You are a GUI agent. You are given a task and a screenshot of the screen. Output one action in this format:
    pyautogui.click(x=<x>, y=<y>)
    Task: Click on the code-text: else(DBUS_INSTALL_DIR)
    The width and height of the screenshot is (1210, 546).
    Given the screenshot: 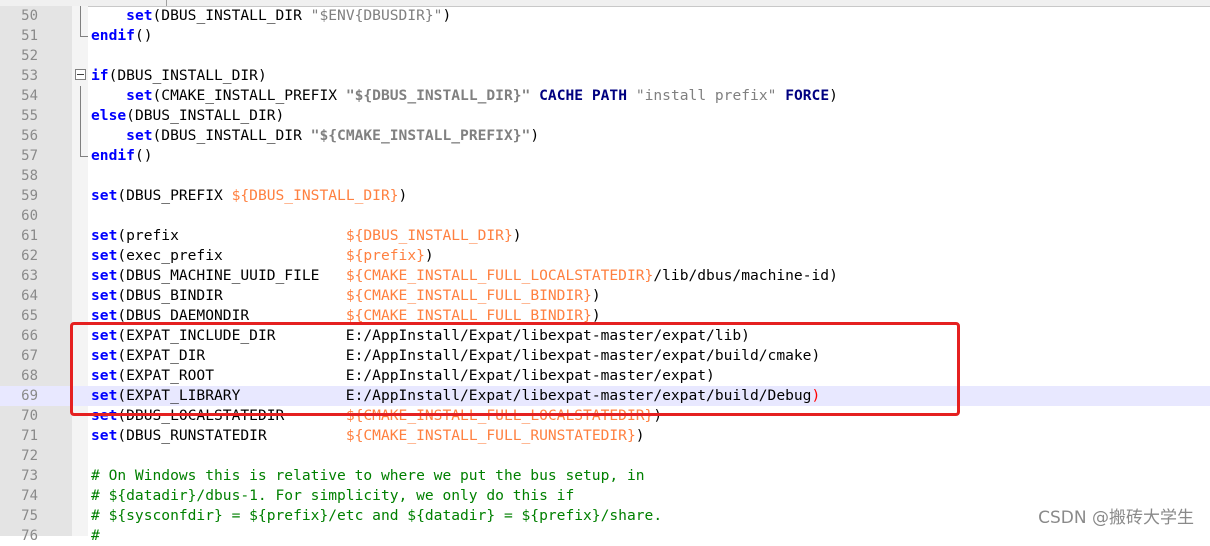 What is the action you would take?
    pyautogui.click(x=187, y=116)
    